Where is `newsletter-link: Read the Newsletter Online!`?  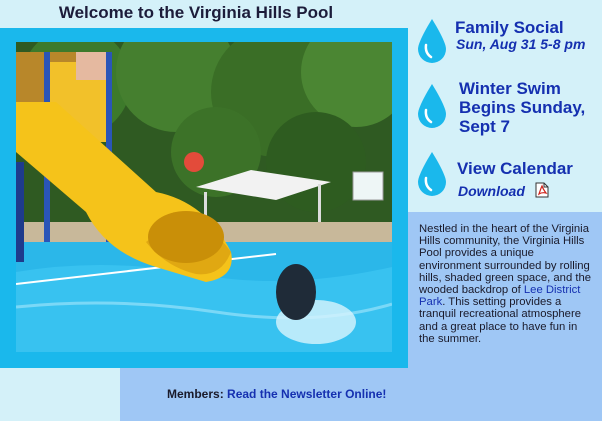 newsletter-link: Read the Newsletter Online! is located at coordinates (306, 394).